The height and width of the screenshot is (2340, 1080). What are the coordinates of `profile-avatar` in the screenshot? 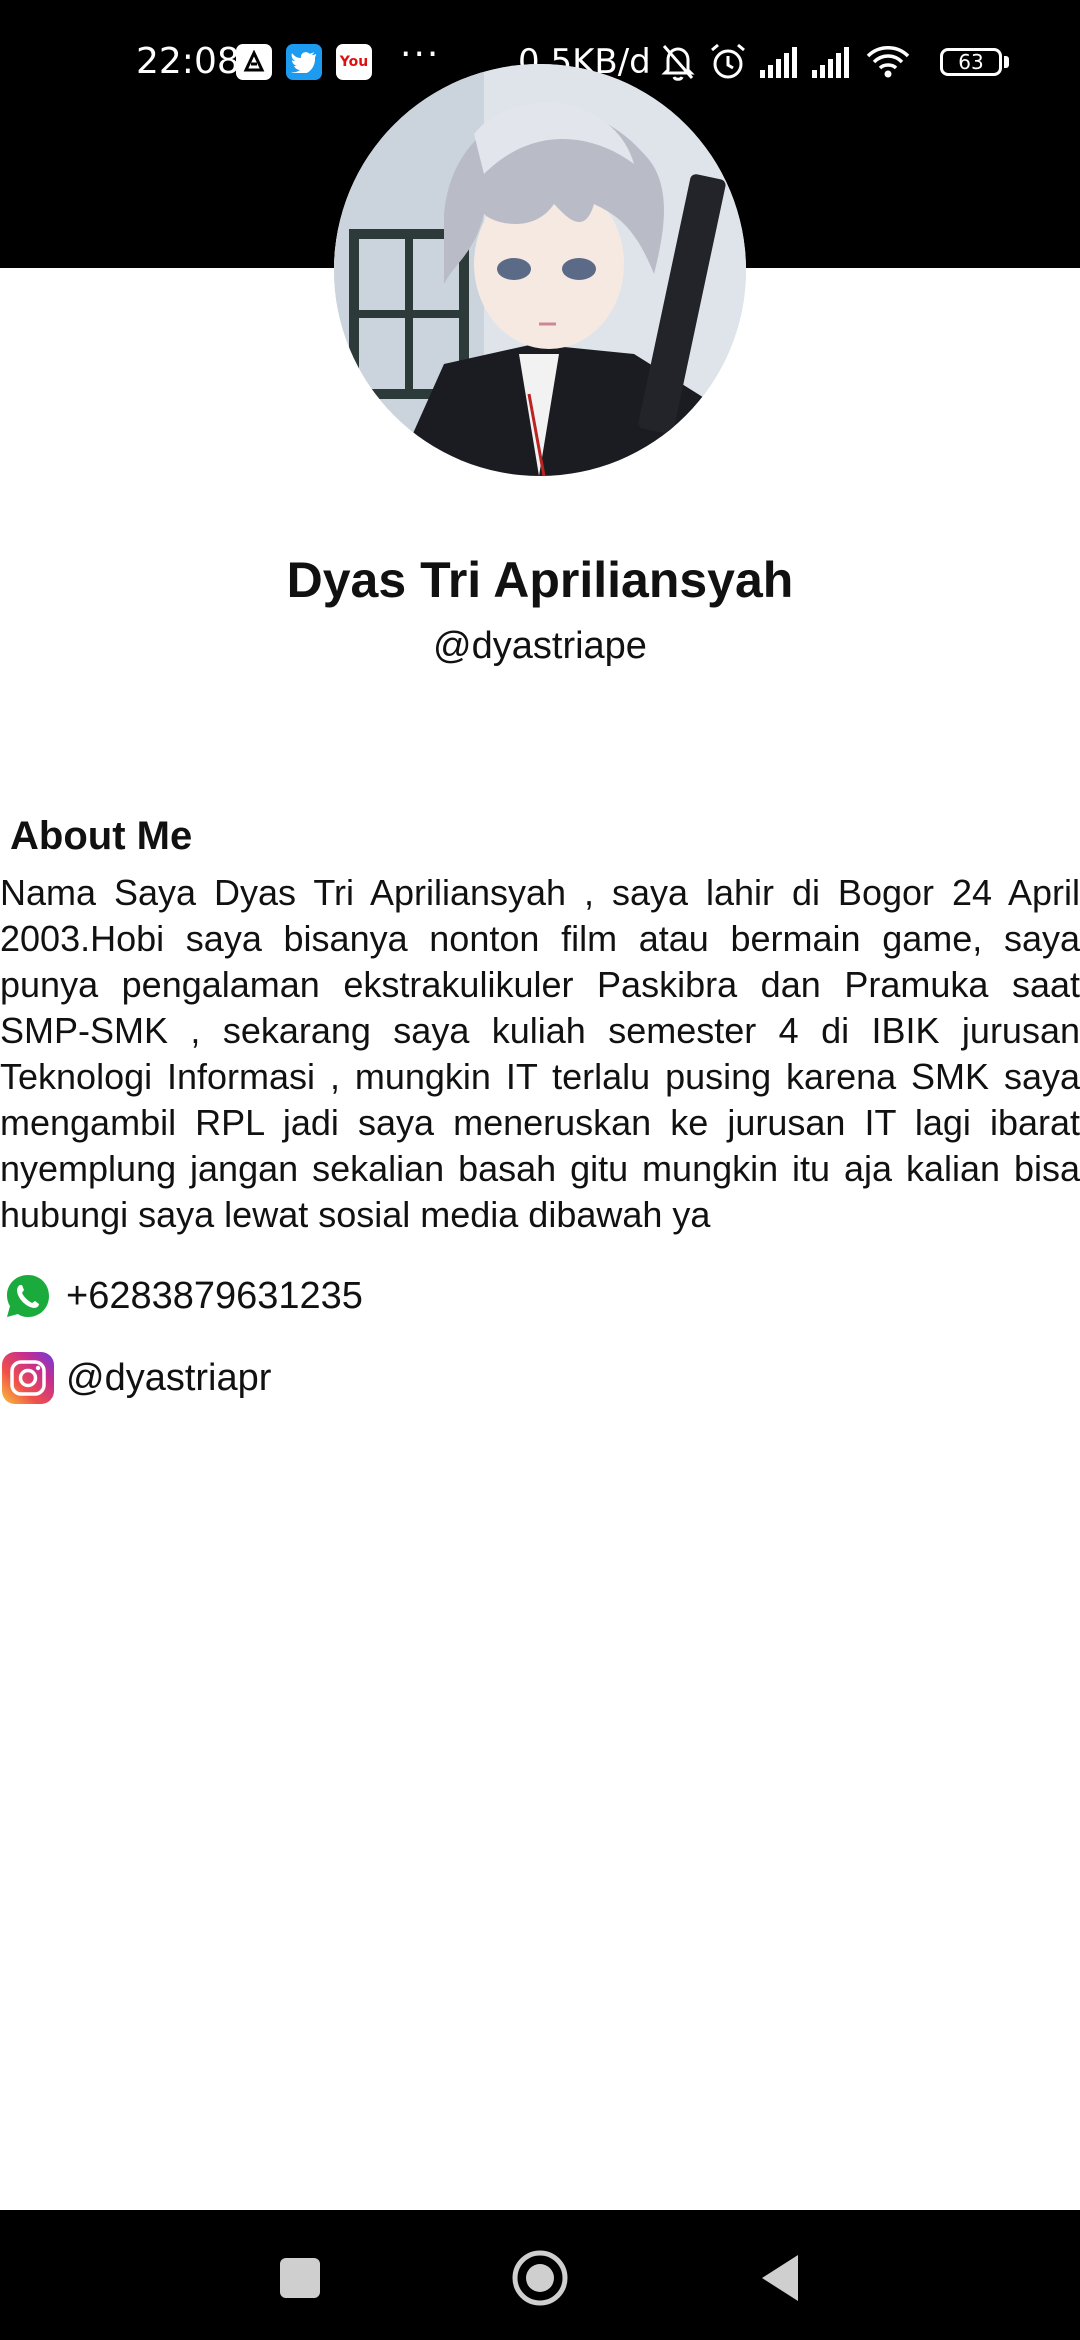 It's located at (540, 270).